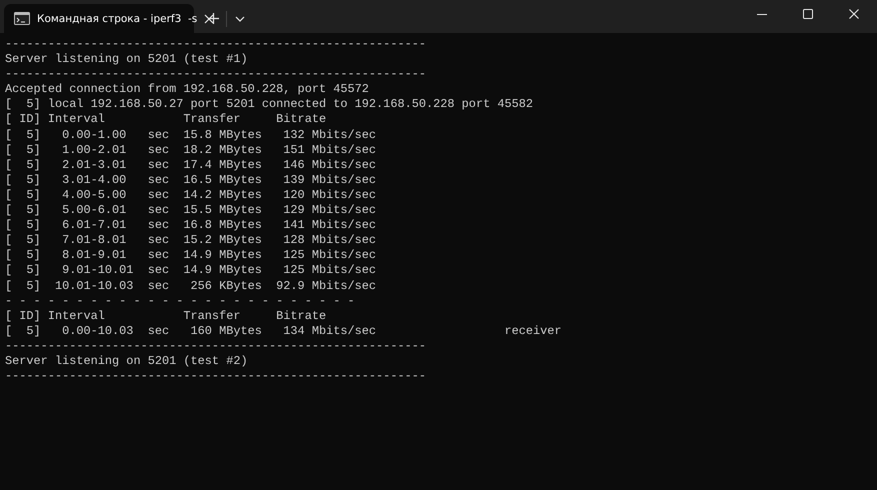 Image resolution: width=877 pixels, height=490 pixels. What do you see at coordinates (126, 60) in the screenshot?
I see `terminal-line: Server listening on 5201 (test #1)` at bounding box center [126, 60].